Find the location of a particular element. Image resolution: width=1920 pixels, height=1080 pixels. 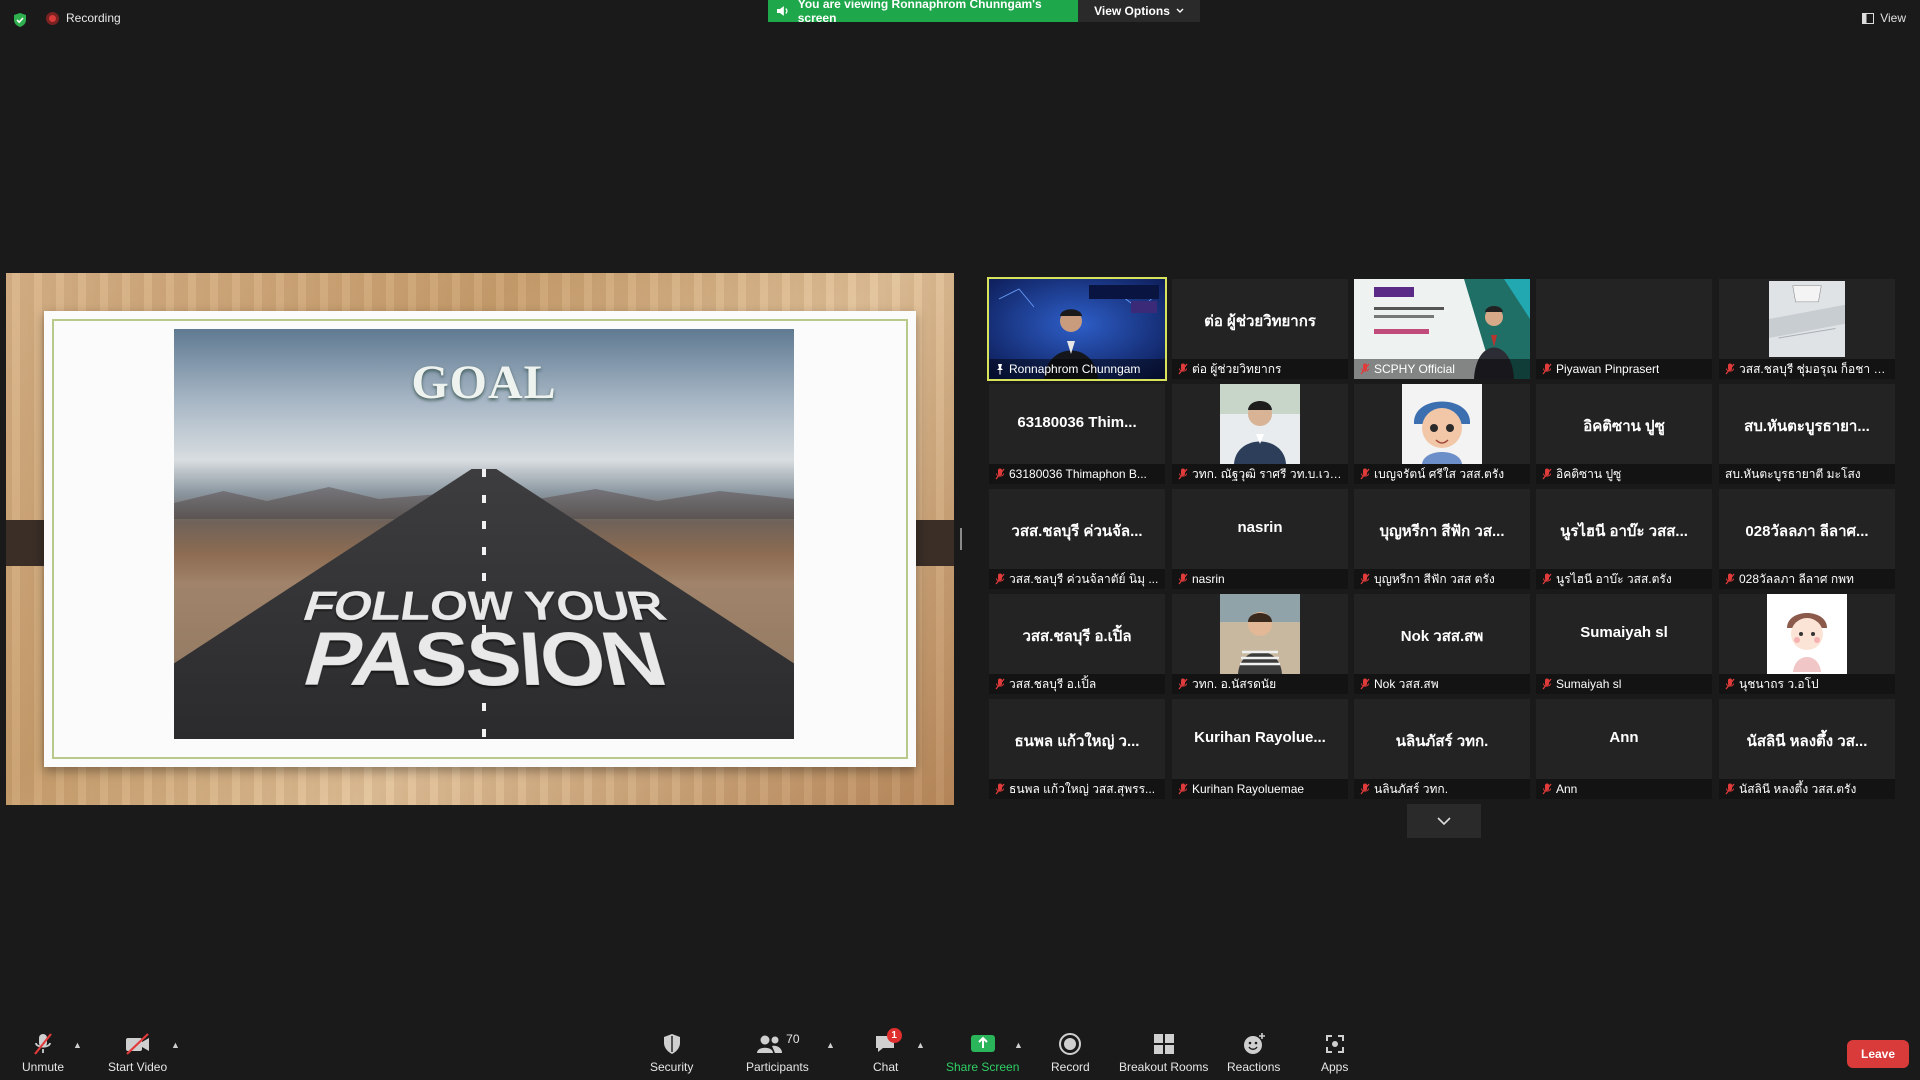

participant-tile: SCPHY Official is located at coordinates (1442, 329).